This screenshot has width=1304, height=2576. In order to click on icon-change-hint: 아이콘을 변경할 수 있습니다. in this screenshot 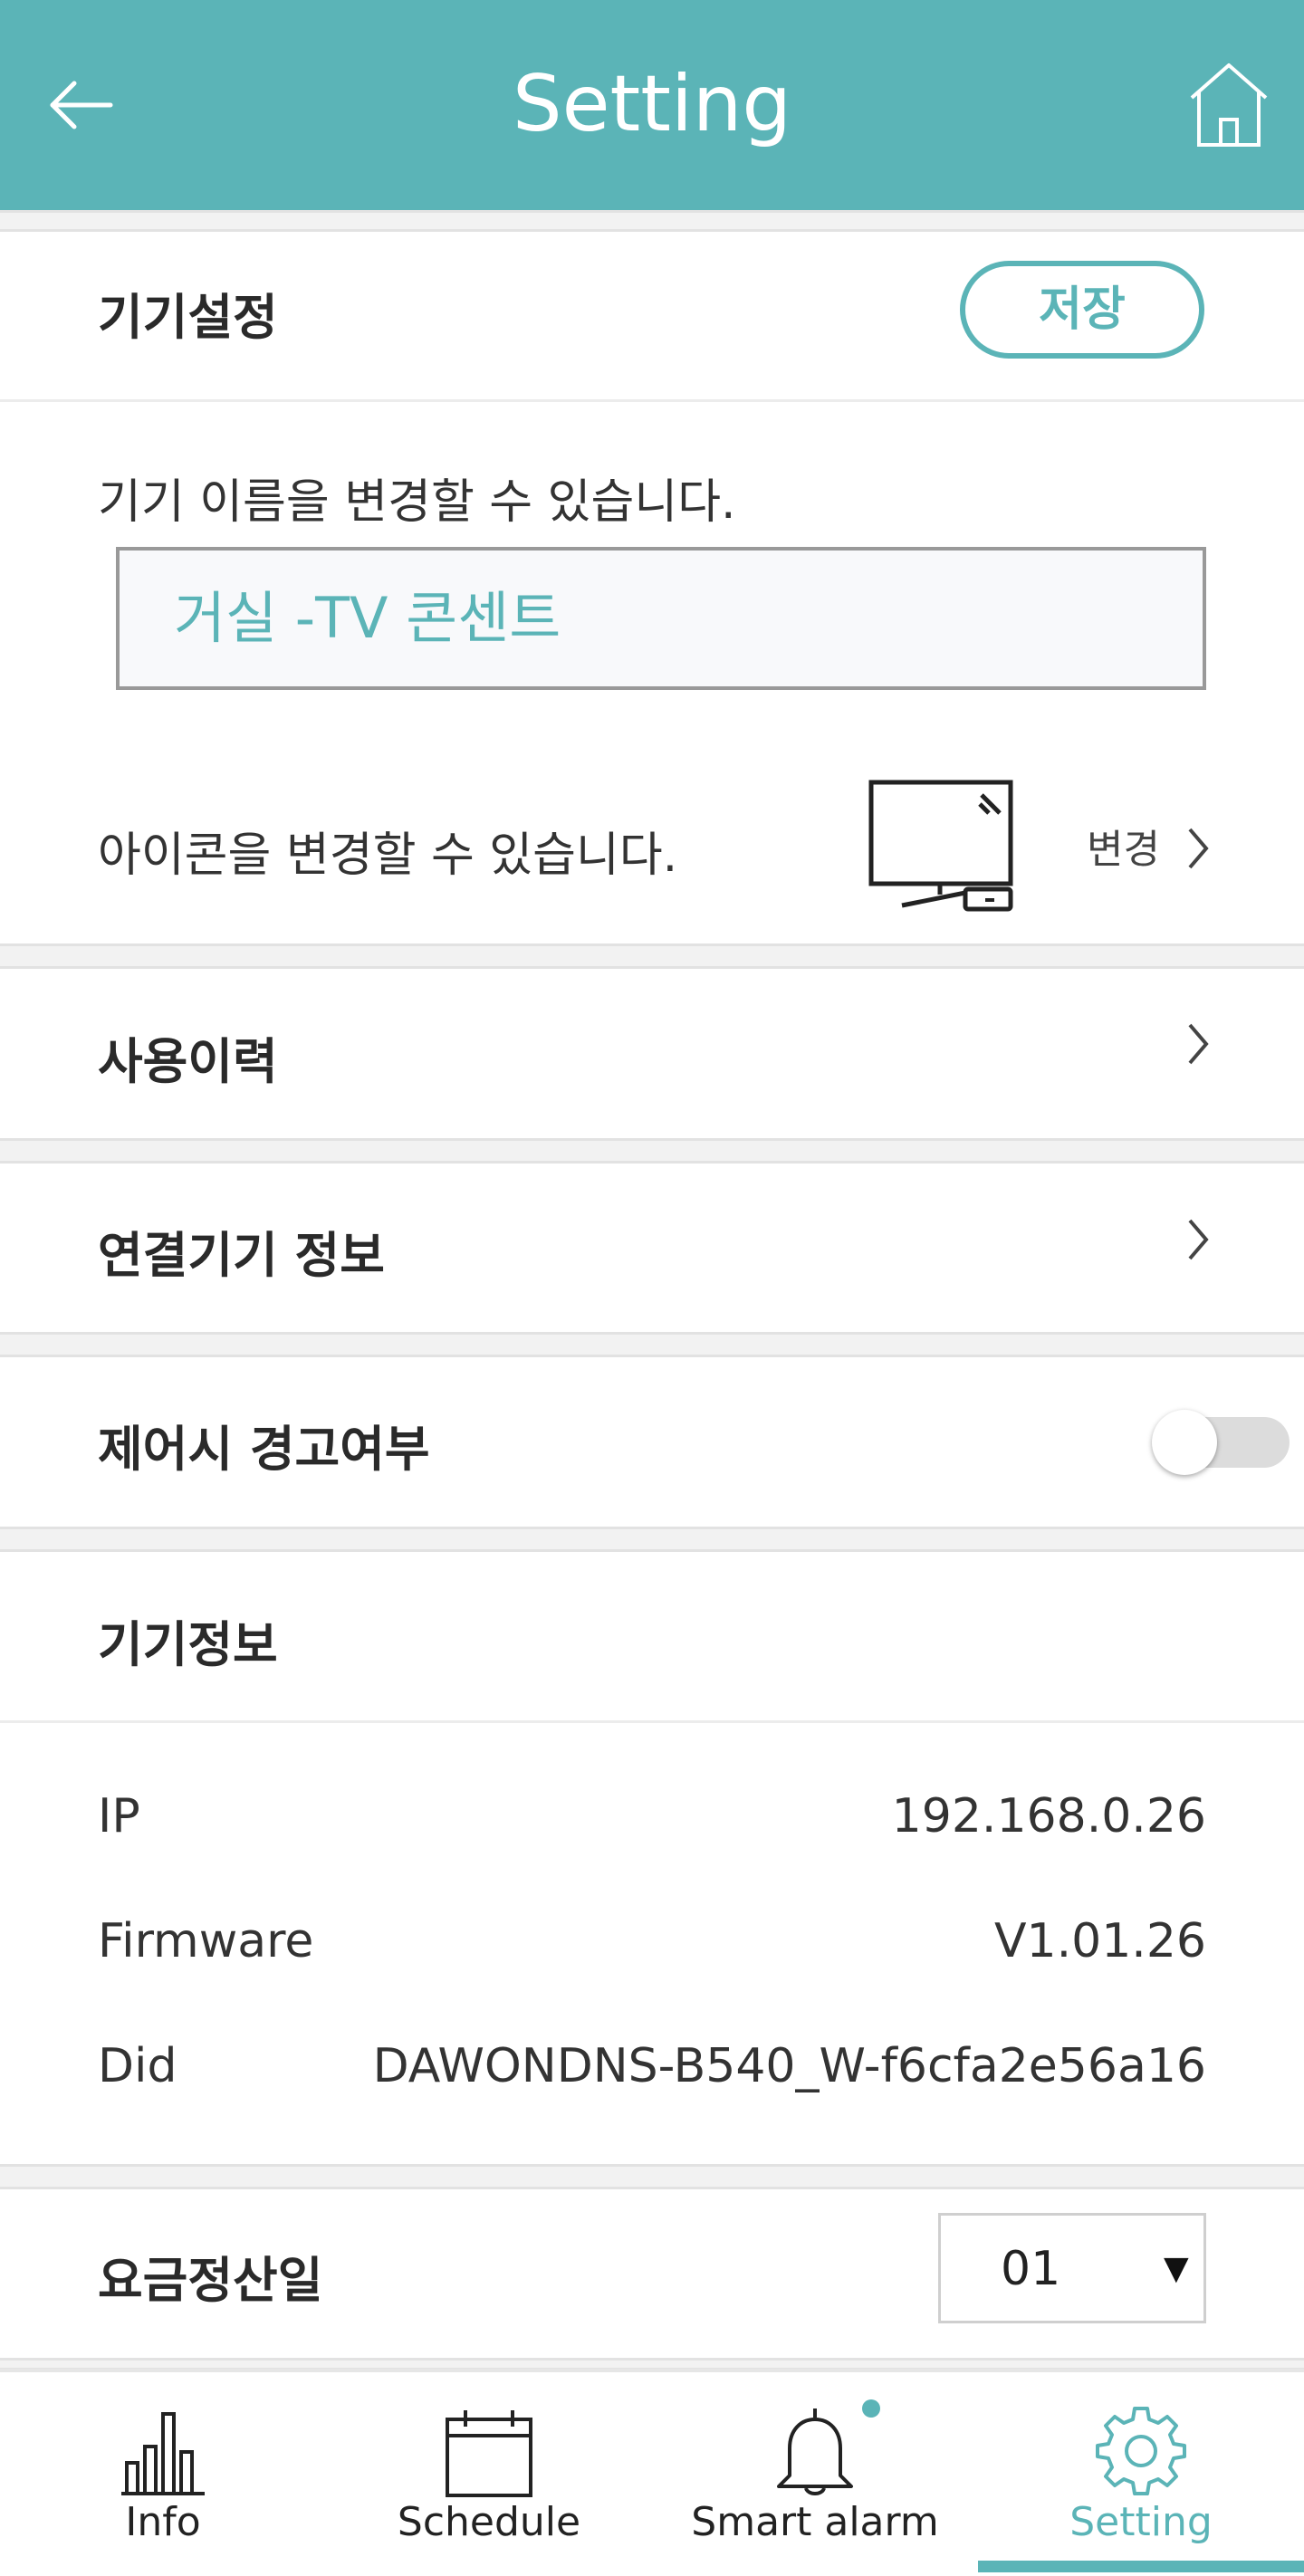, I will do `click(388, 855)`.